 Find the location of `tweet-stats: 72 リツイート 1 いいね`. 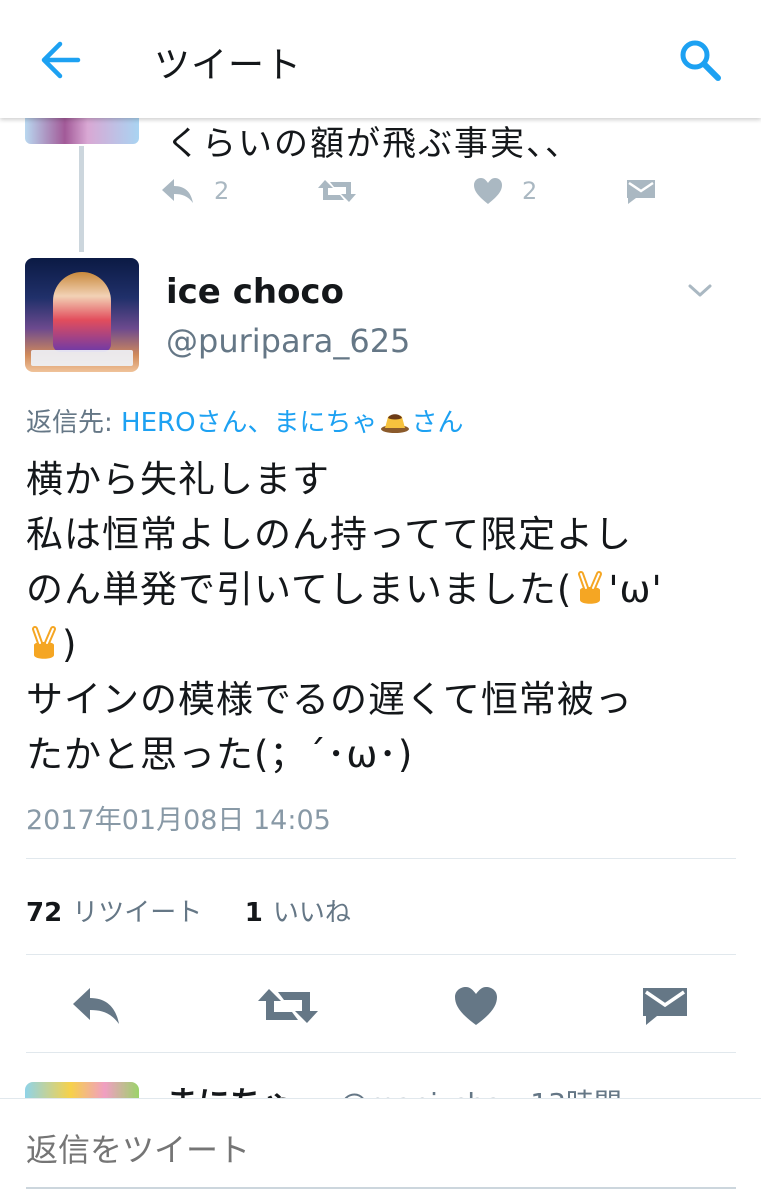

tweet-stats: 72 リツイート 1 いいね is located at coordinates (188, 910).